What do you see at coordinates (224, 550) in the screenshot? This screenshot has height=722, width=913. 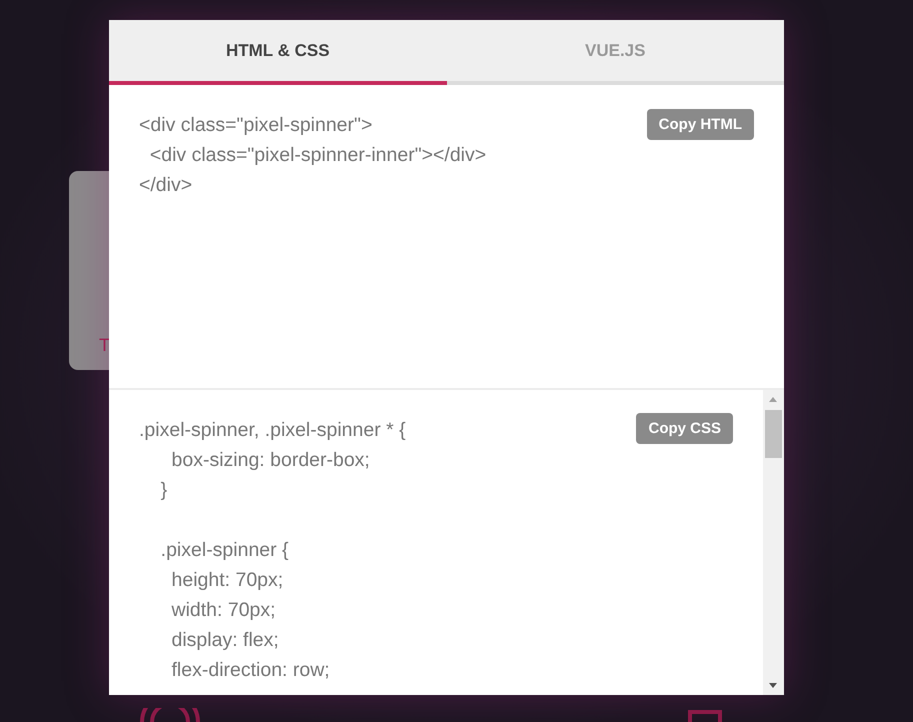 I see `code-line: .pixel-spinner {` at bounding box center [224, 550].